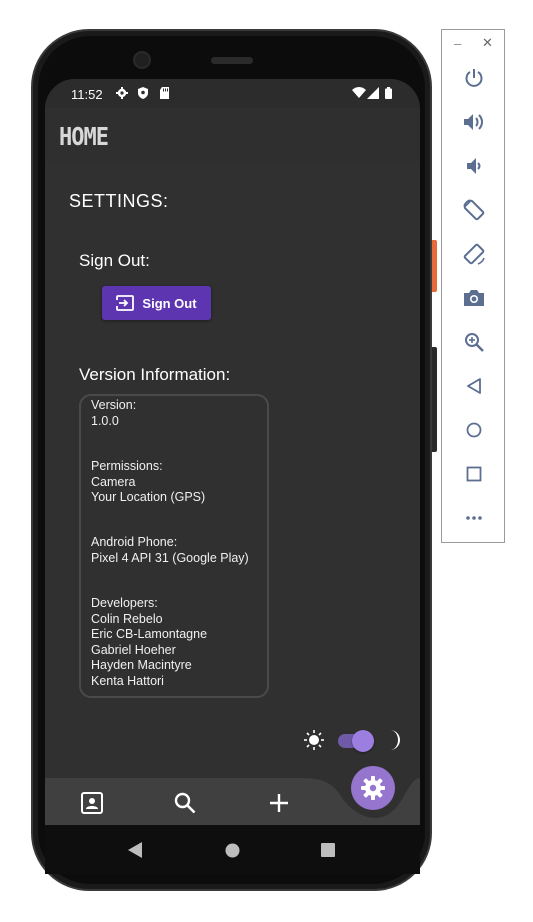 The image size is (533, 922). I want to click on overview-square-icon, so click(328, 850).